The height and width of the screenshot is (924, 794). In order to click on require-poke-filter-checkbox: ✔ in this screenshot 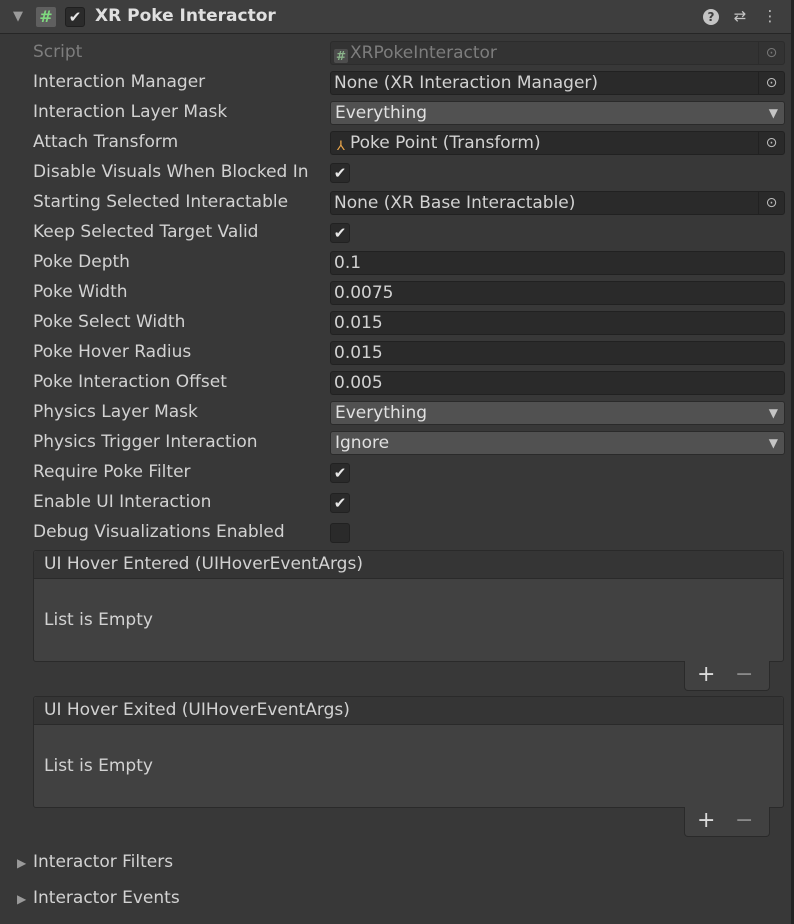, I will do `click(340, 473)`.